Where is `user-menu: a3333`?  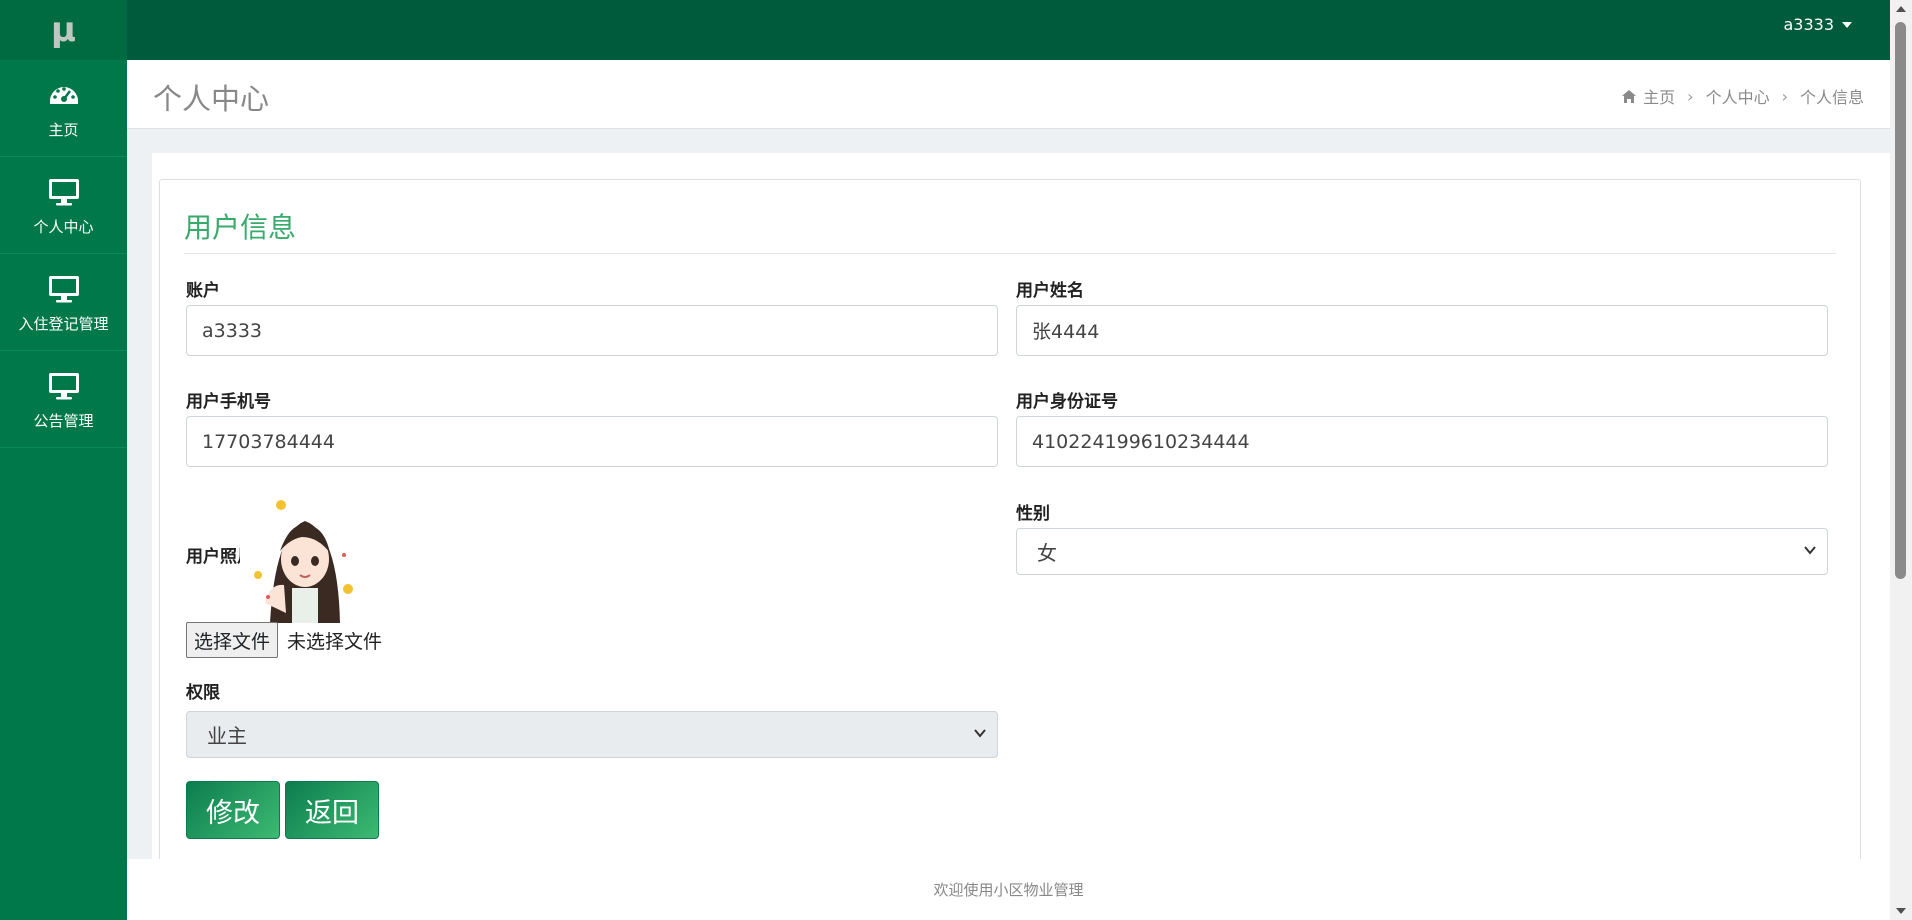 user-menu: a3333 is located at coordinates (1817, 24).